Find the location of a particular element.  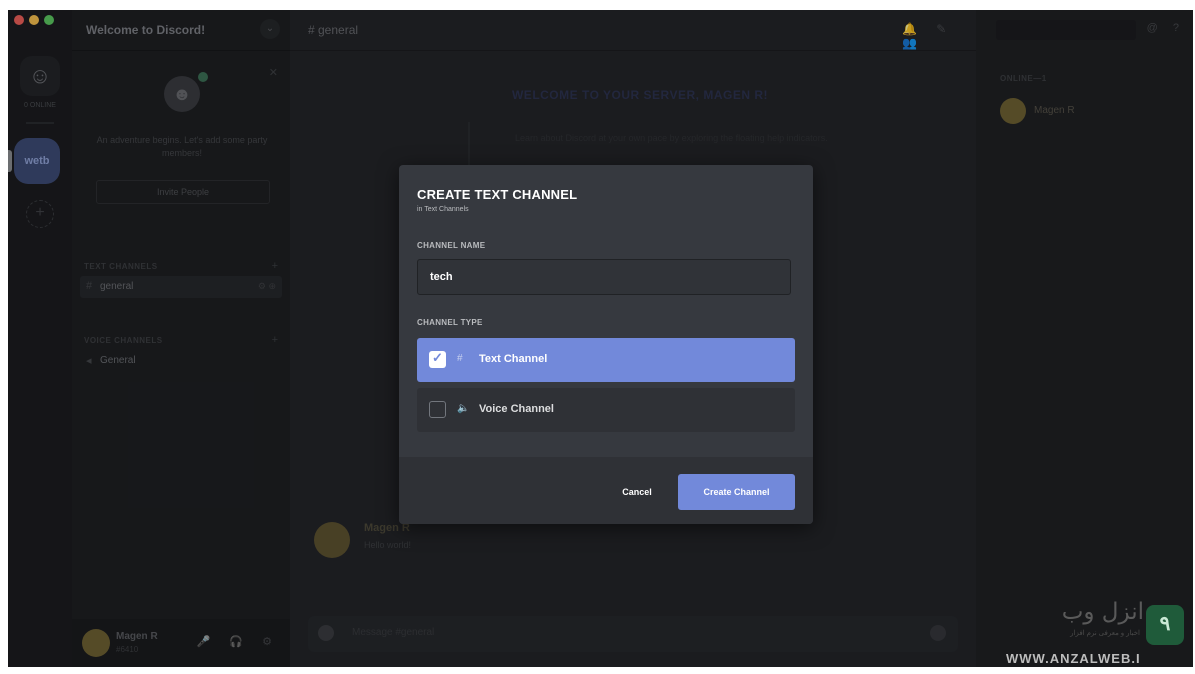

channel-name-input is located at coordinates (604, 277).